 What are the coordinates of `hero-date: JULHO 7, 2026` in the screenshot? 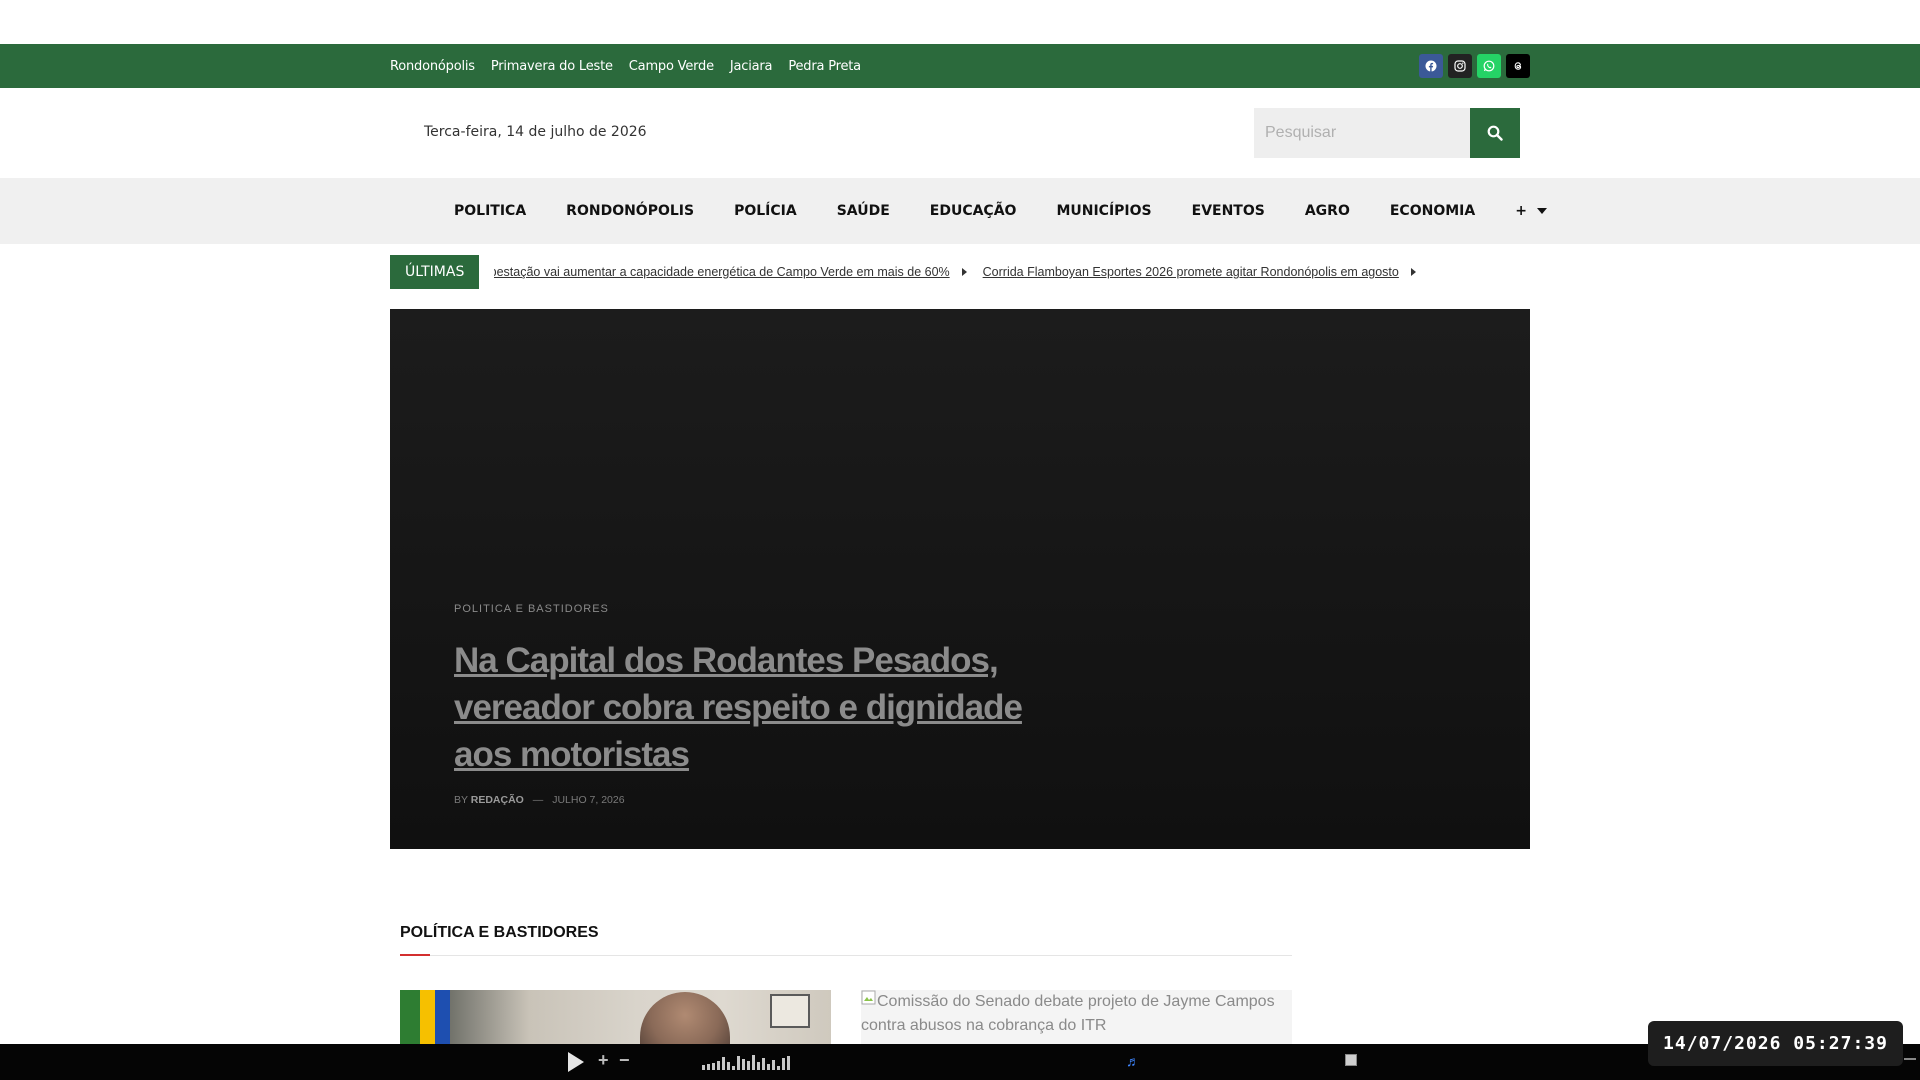 It's located at (588, 800).